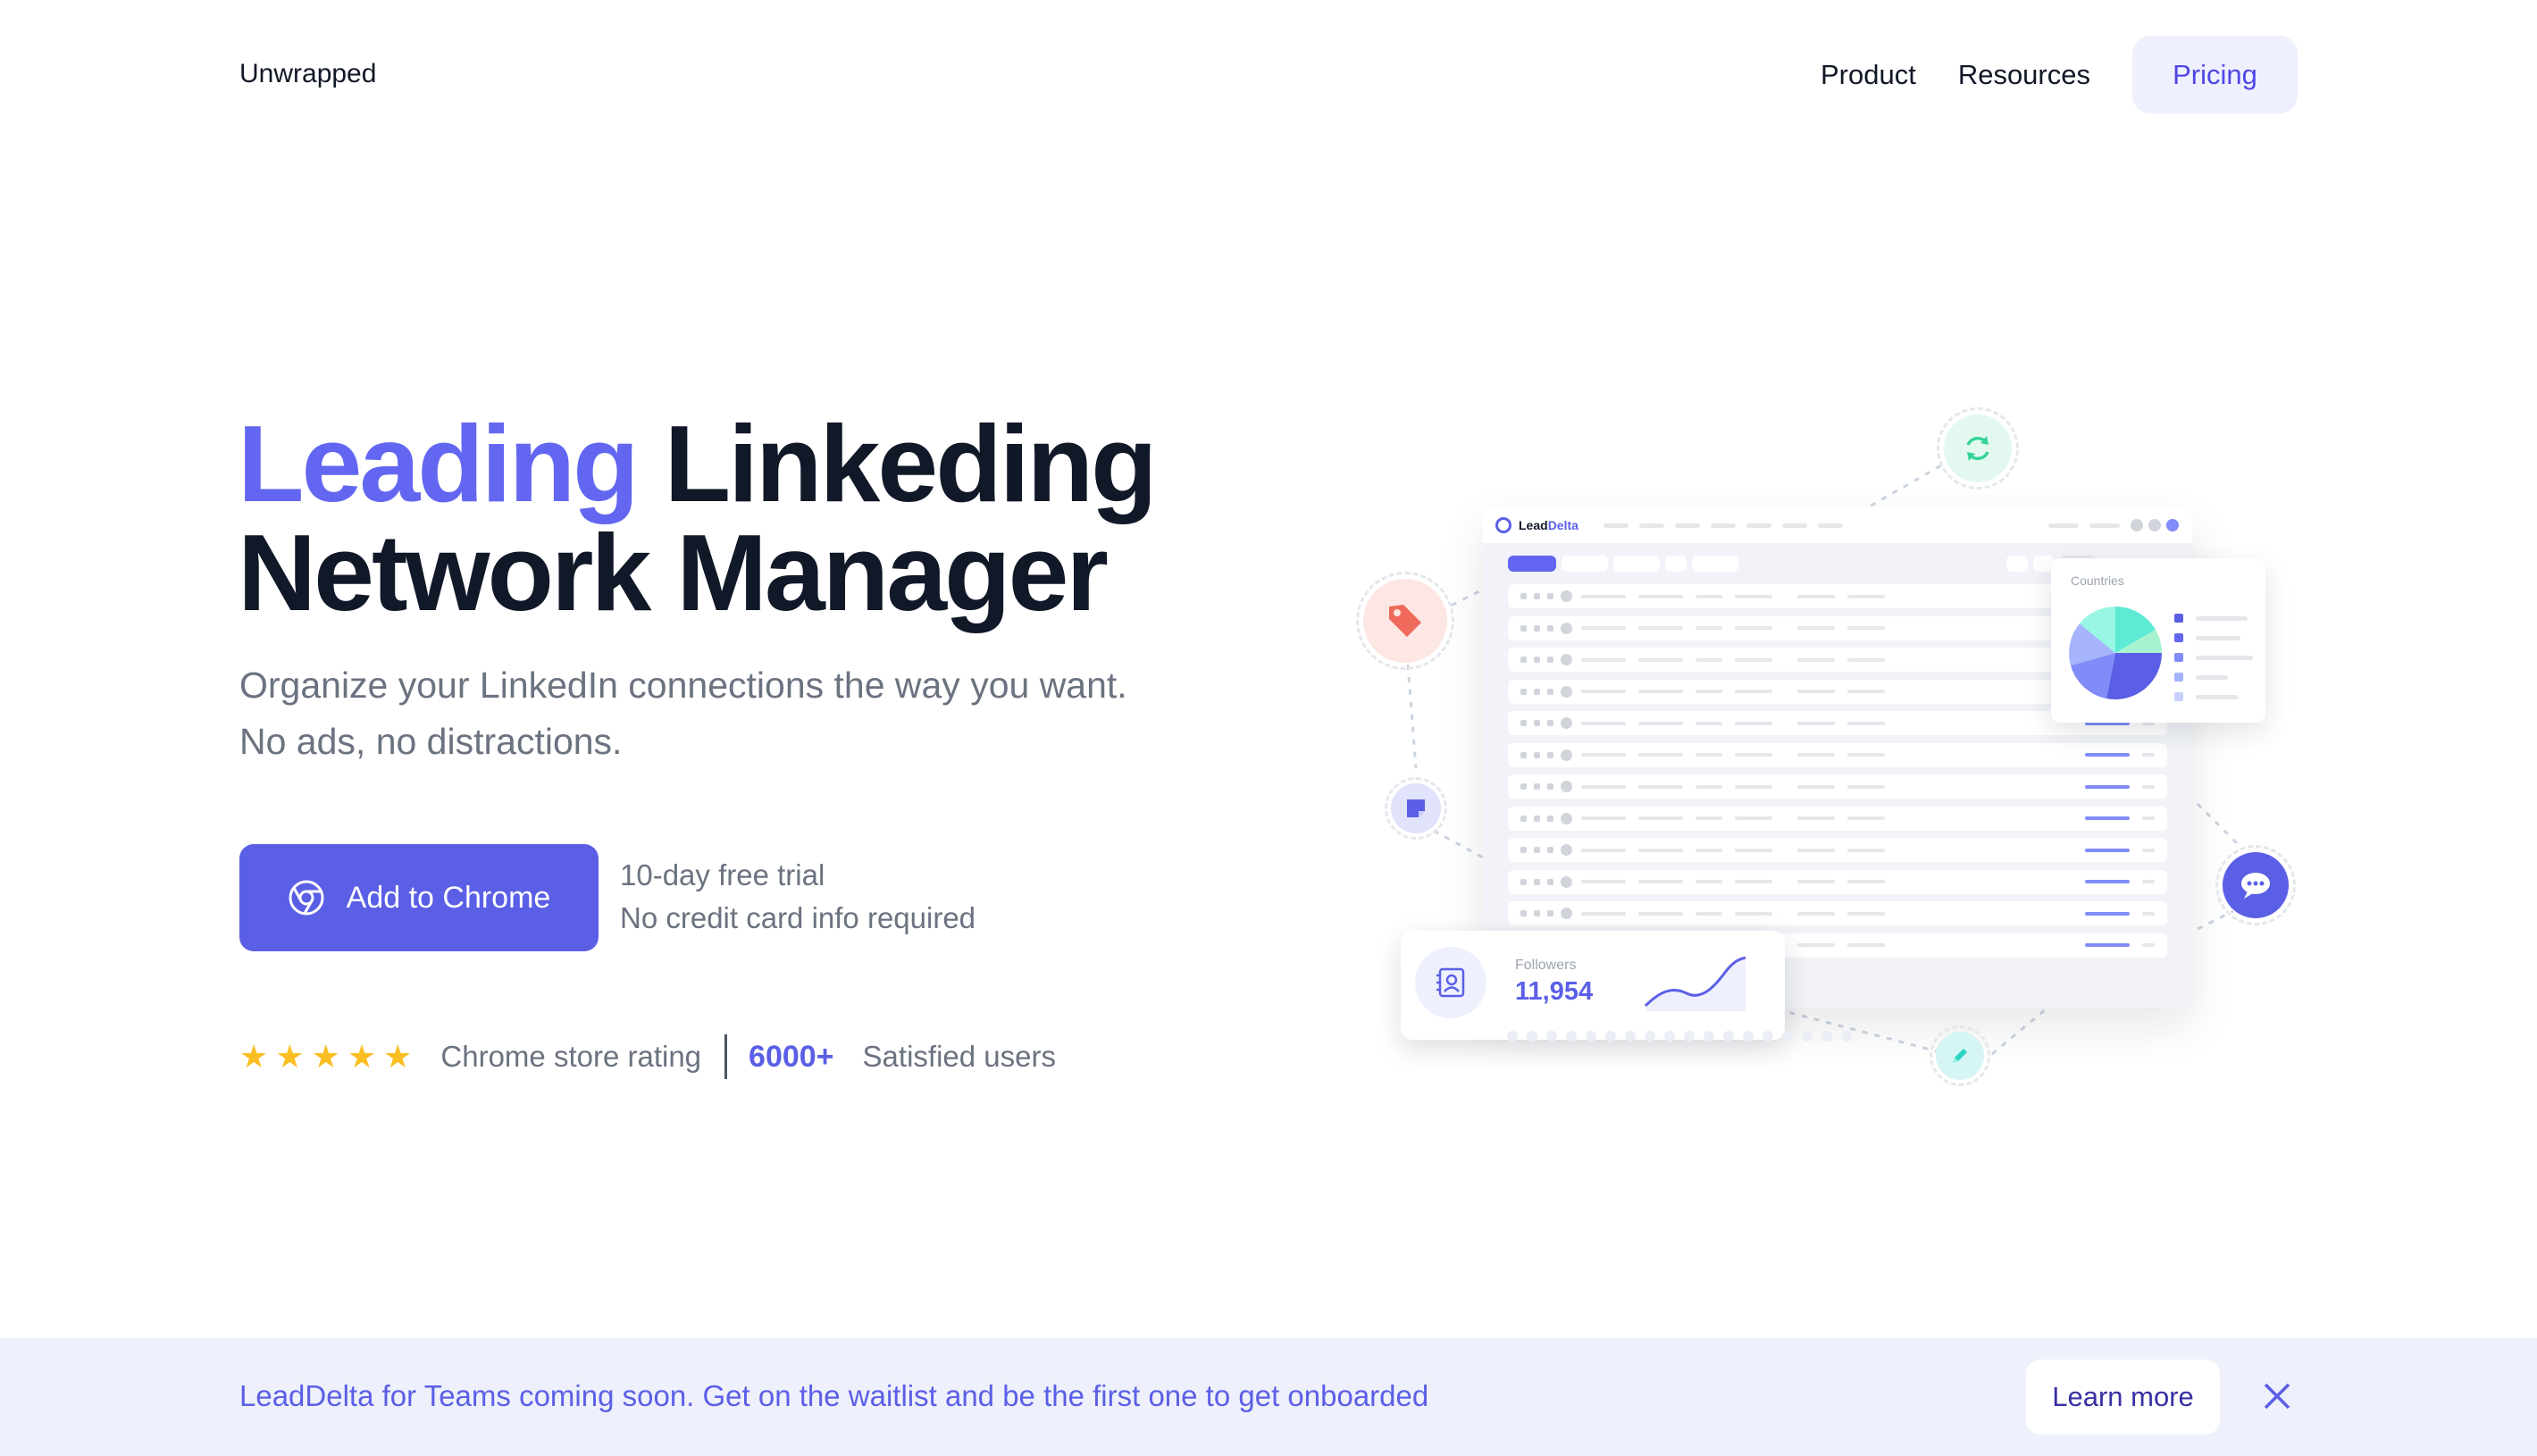 The width and height of the screenshot is (2537, 1456). What do you see at coordinates (1405, 621) in the screenshot?
I see `tag-icon` at bounding box center [1405, 621].